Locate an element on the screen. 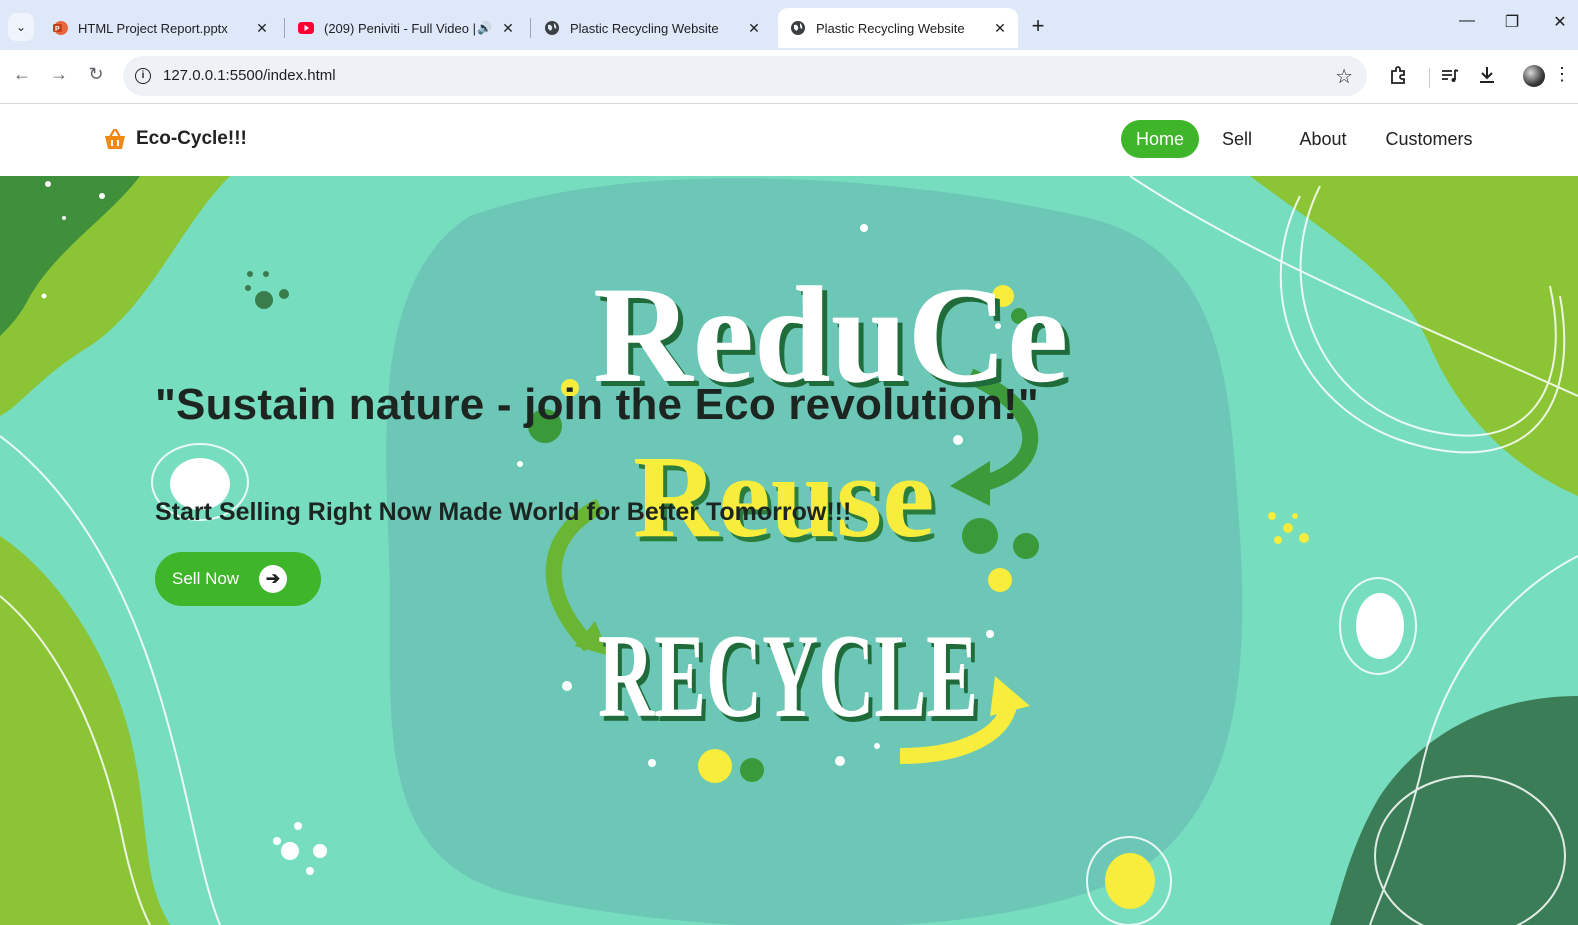 This screenshot has width=1578, height=925. tab-plastic-recycling-active: Plastic Recycling Website ✕ is located at coordinates (898, 28).